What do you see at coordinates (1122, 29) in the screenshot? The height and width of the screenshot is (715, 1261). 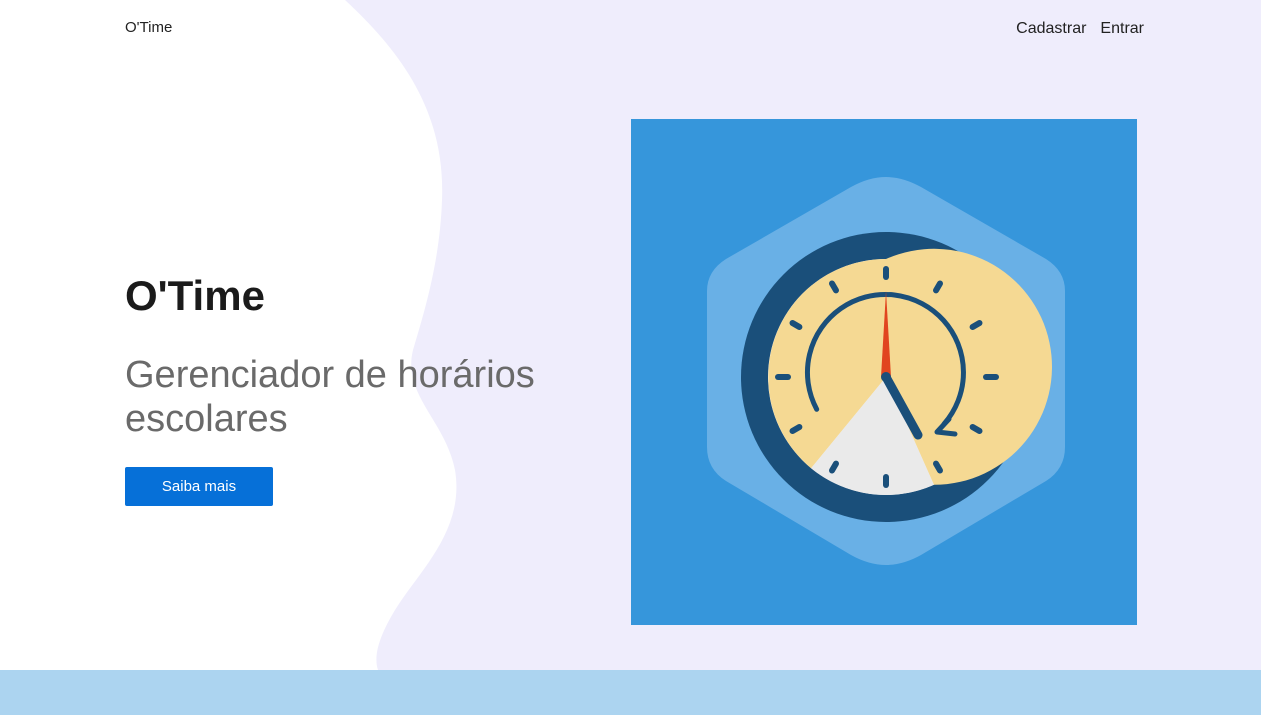 I see `nav-link-login: Entrar` at bounding box center [1122, 29].